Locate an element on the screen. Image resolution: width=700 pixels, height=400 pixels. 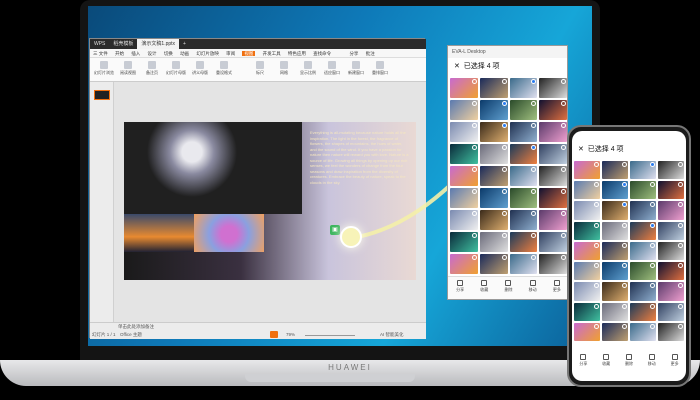
reset-format-button: 重设格式 is located at coordinates (224, 70).